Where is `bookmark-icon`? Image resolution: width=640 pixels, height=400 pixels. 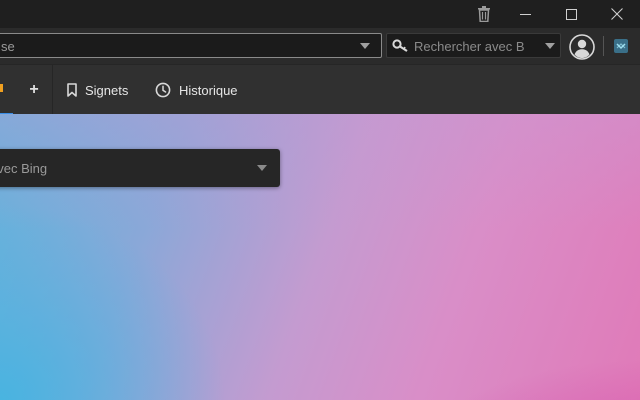 bookmark-icon is located at coordinates (72, 90).